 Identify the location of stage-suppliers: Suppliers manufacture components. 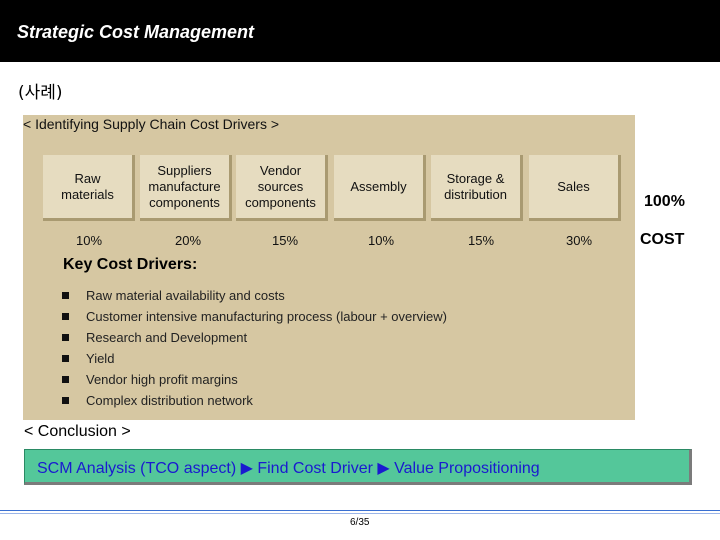
(186, 188).